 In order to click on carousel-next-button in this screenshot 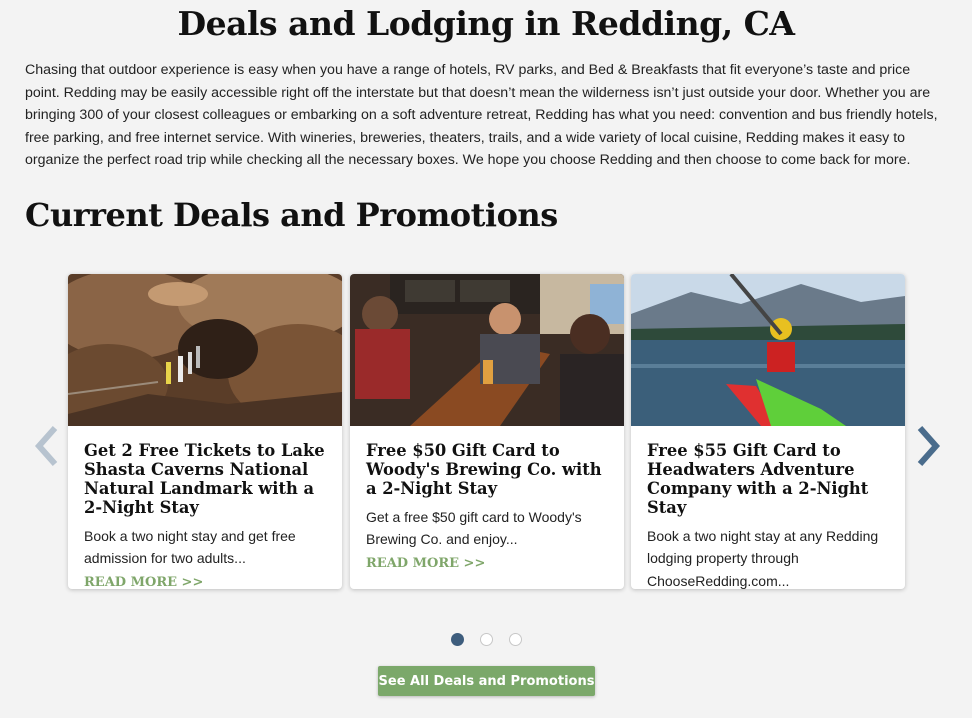, I will do `click(929, 446)`.